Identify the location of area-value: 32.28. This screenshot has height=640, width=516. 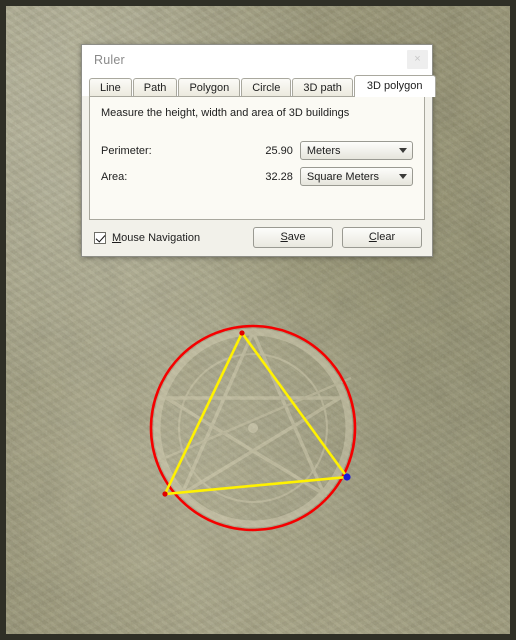
(279, 176).